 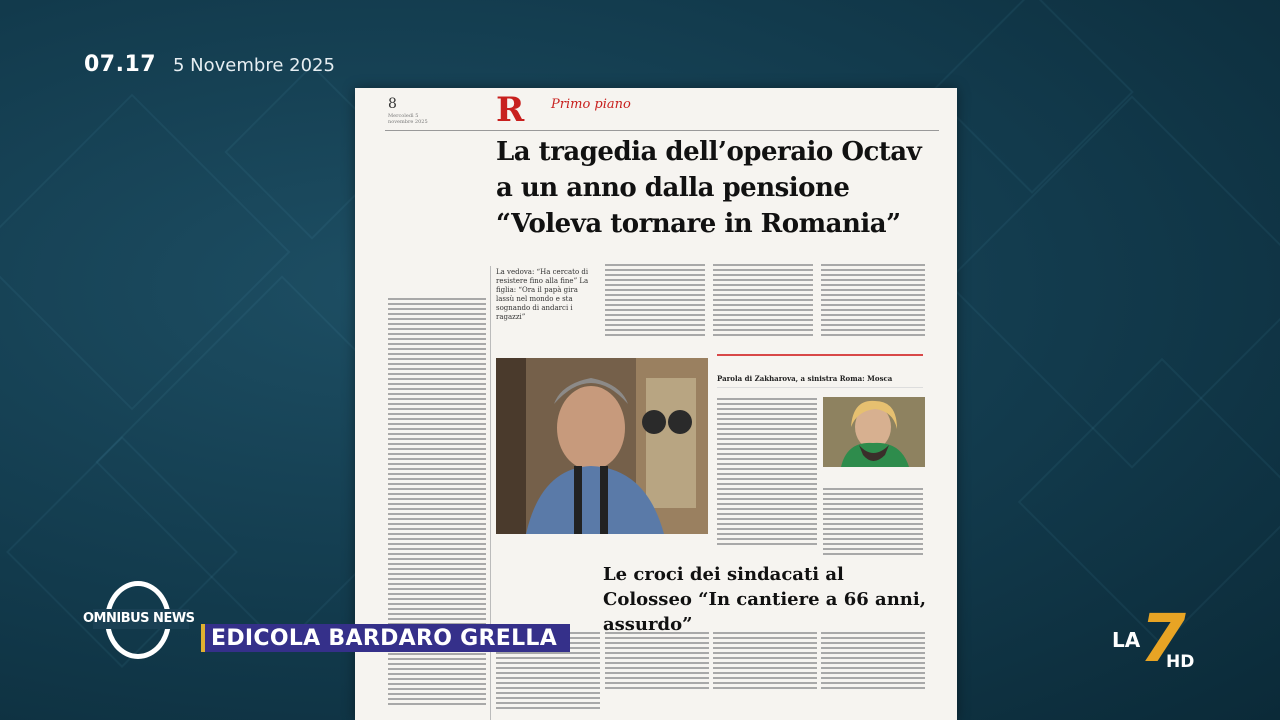 I want to click on la7-hd-logo: LA 7 HD, so click(x=1158, y=641).